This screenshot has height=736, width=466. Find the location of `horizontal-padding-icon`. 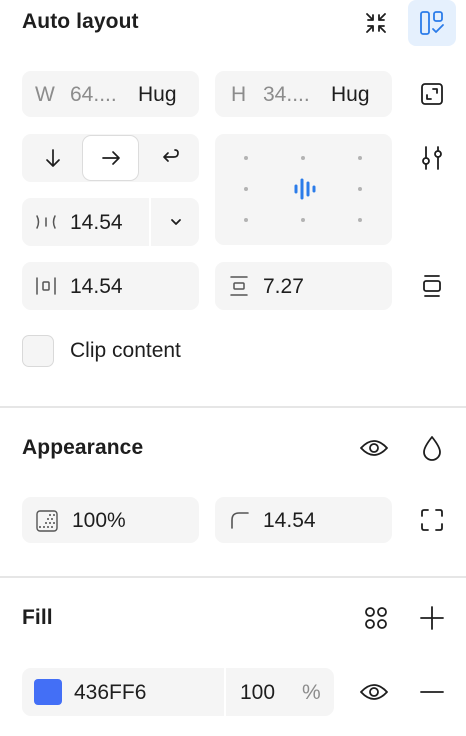

horizontal-padding-icon is located at coordinates (46, 286).